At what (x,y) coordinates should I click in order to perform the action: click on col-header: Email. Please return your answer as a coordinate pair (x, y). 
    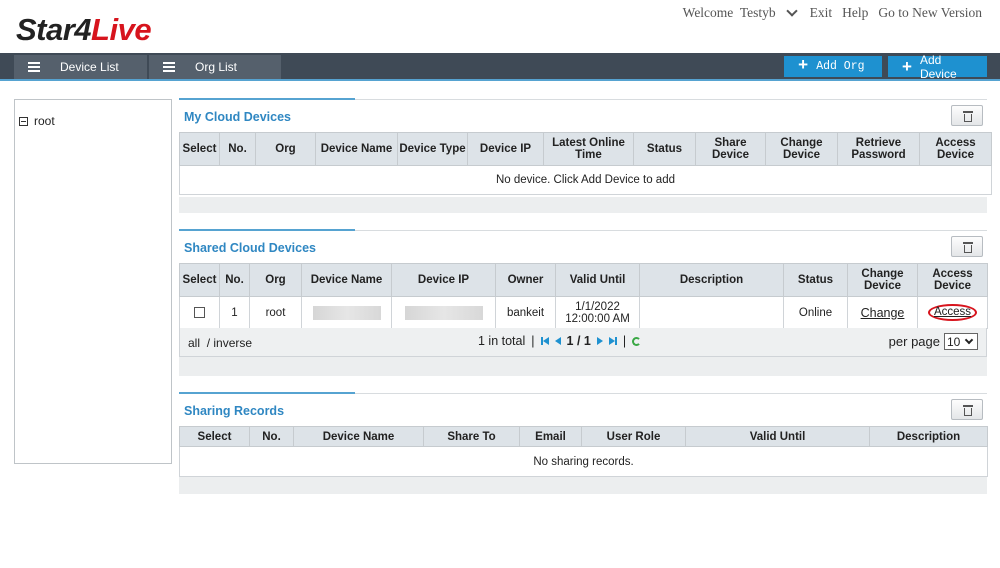
    Looking at the image, I should click on (550, 436).